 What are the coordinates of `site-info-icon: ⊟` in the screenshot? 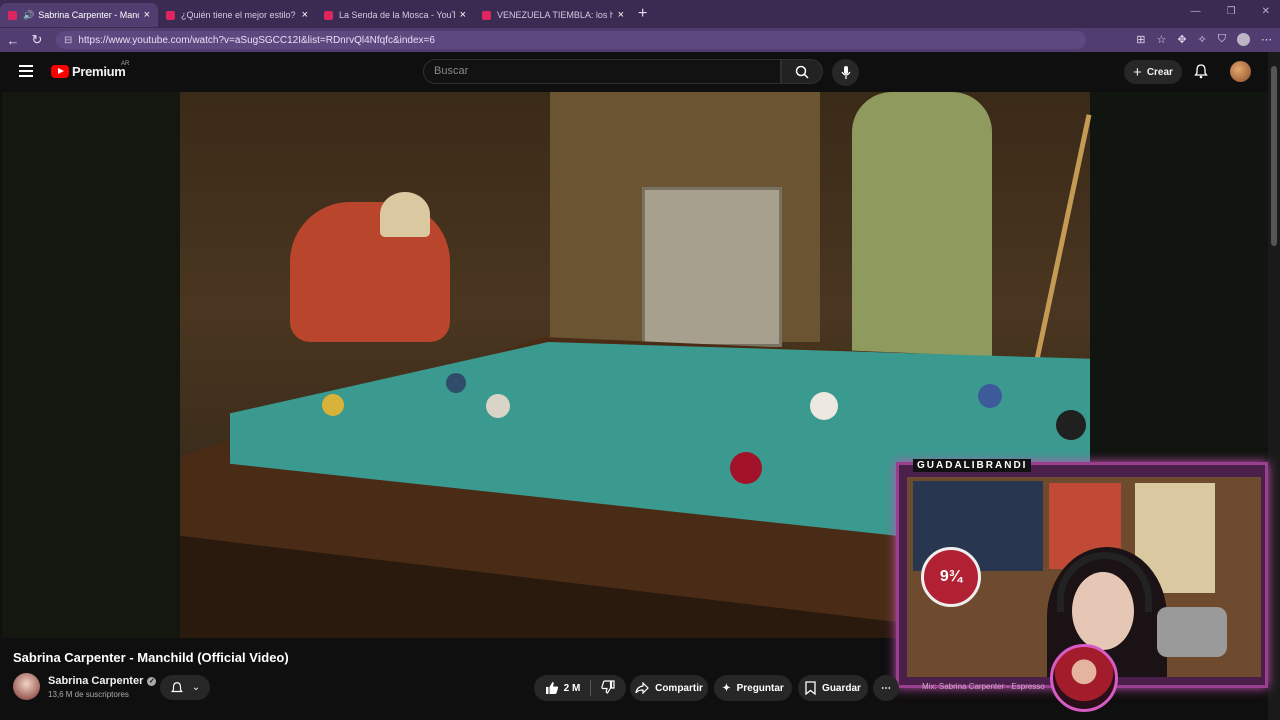 It's located at (68, 40).